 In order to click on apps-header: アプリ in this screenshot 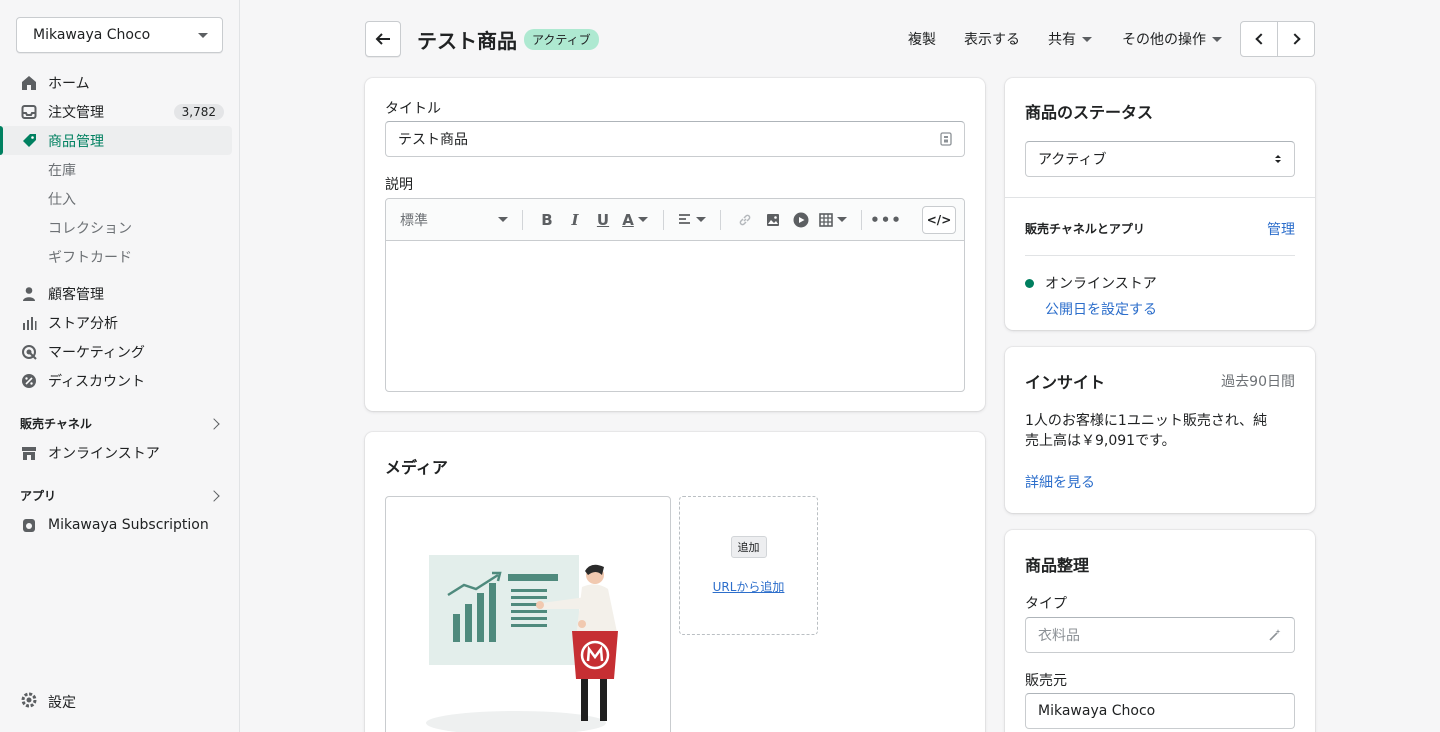, I will do `click(120, 495)`.